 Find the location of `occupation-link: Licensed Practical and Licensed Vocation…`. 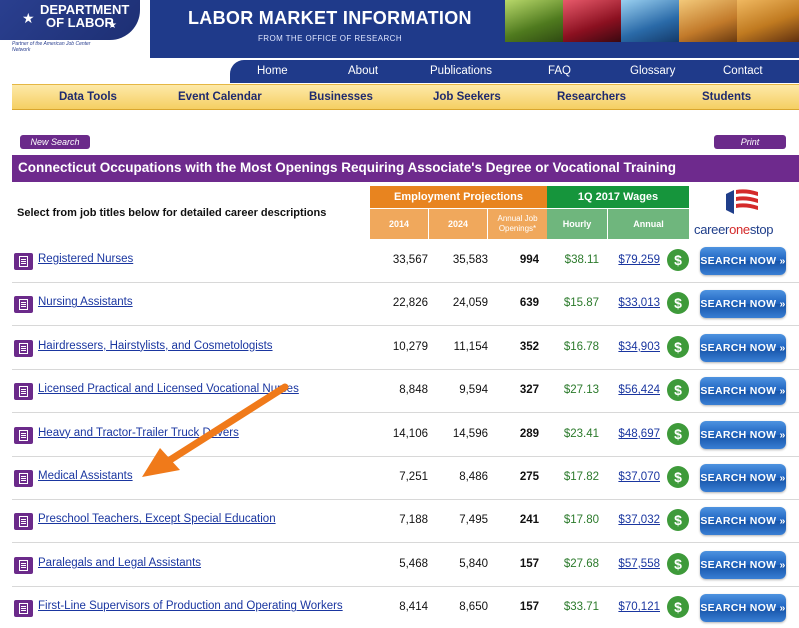

occupation-link: Licensed Practical and Licensed Vocation… is located at coordinates (168, 389).